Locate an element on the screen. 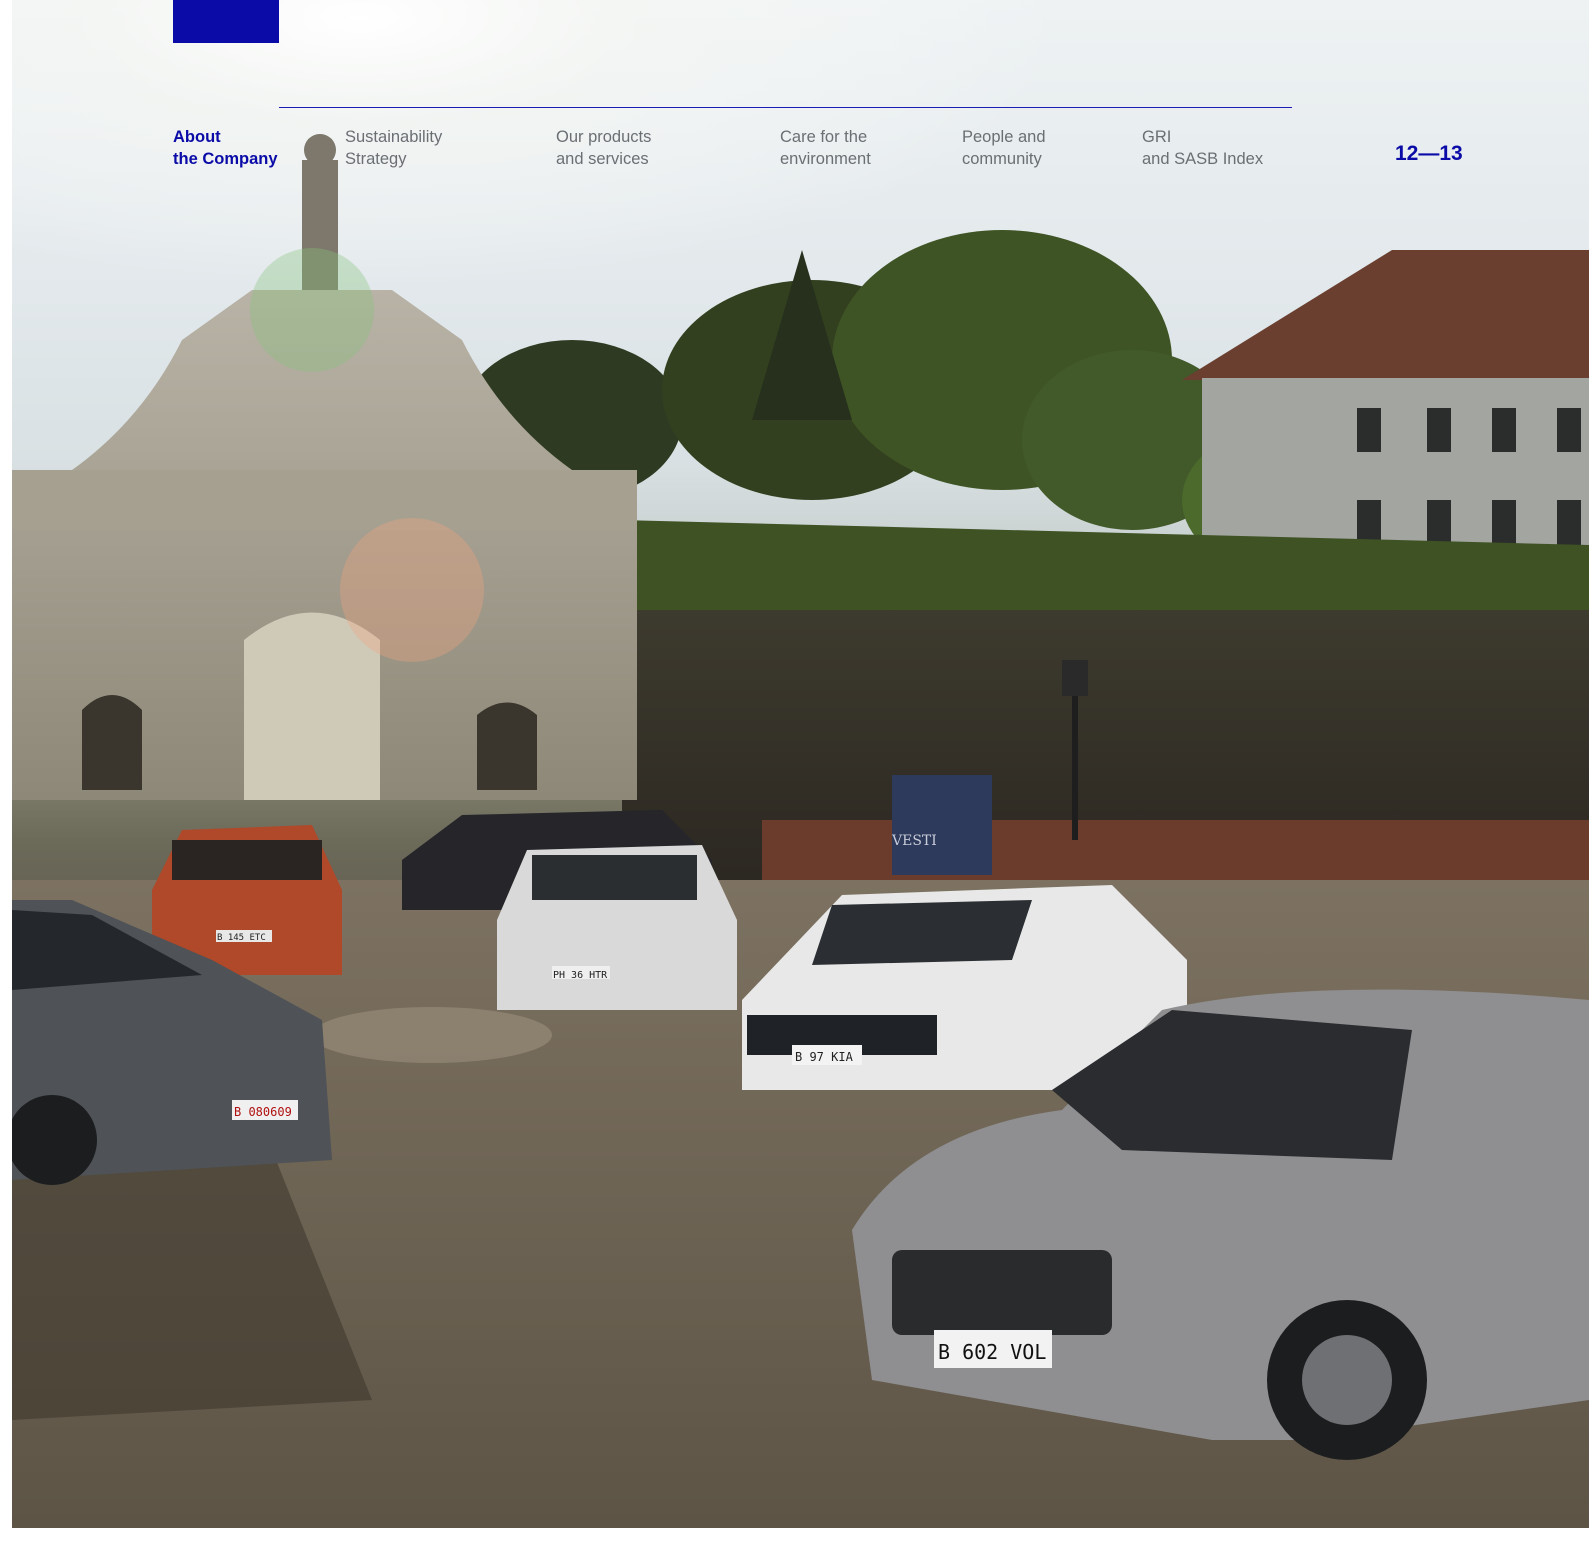 This screenshot has height=1545, width=1589. nav-label-line2: community is located at coordinates (1002, 159).